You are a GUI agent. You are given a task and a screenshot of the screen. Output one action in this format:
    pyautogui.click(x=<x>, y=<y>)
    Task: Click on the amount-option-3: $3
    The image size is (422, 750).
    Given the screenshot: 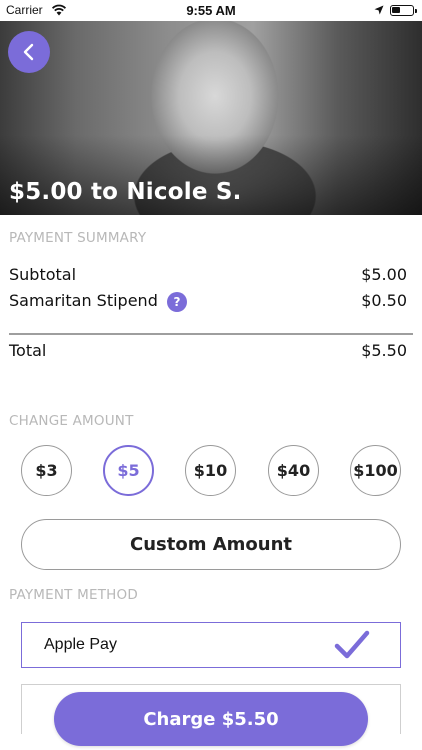 What is the action you would take?
    pyautogui.click(x=46, y=470)
    